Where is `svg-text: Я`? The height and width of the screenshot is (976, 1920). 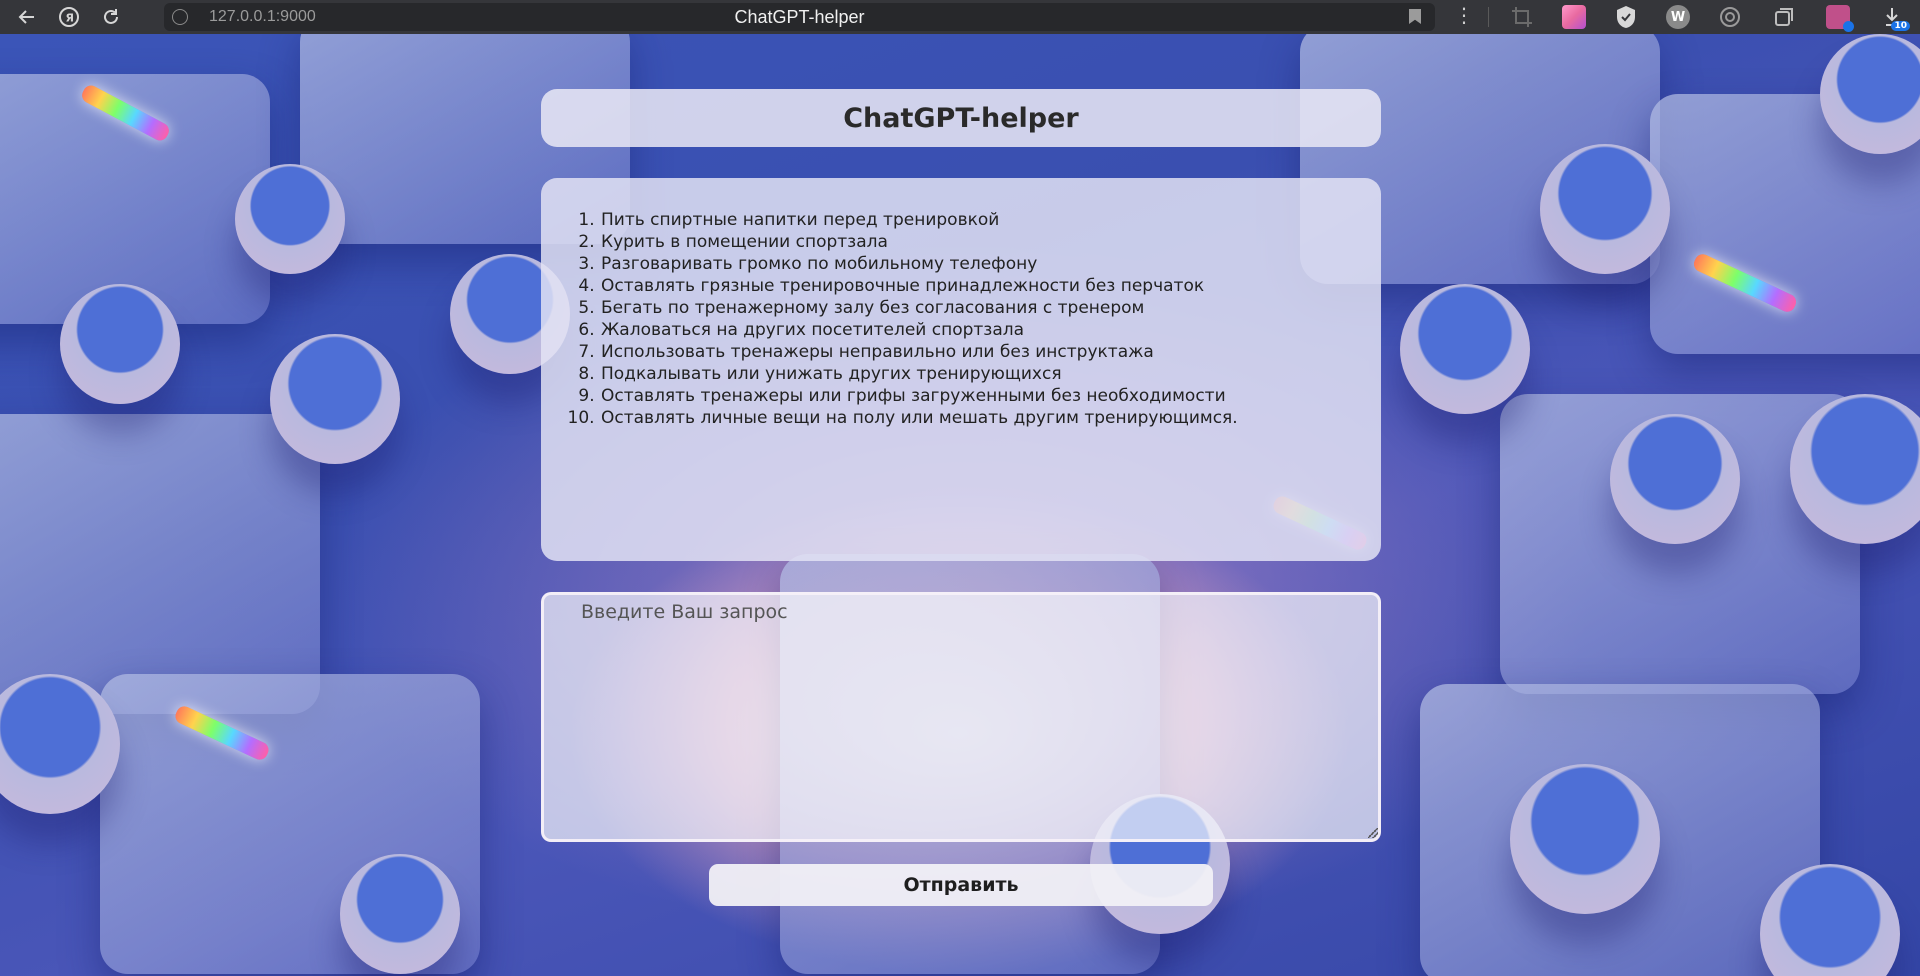
svg-text: Я is located at coordinates (70, 18).